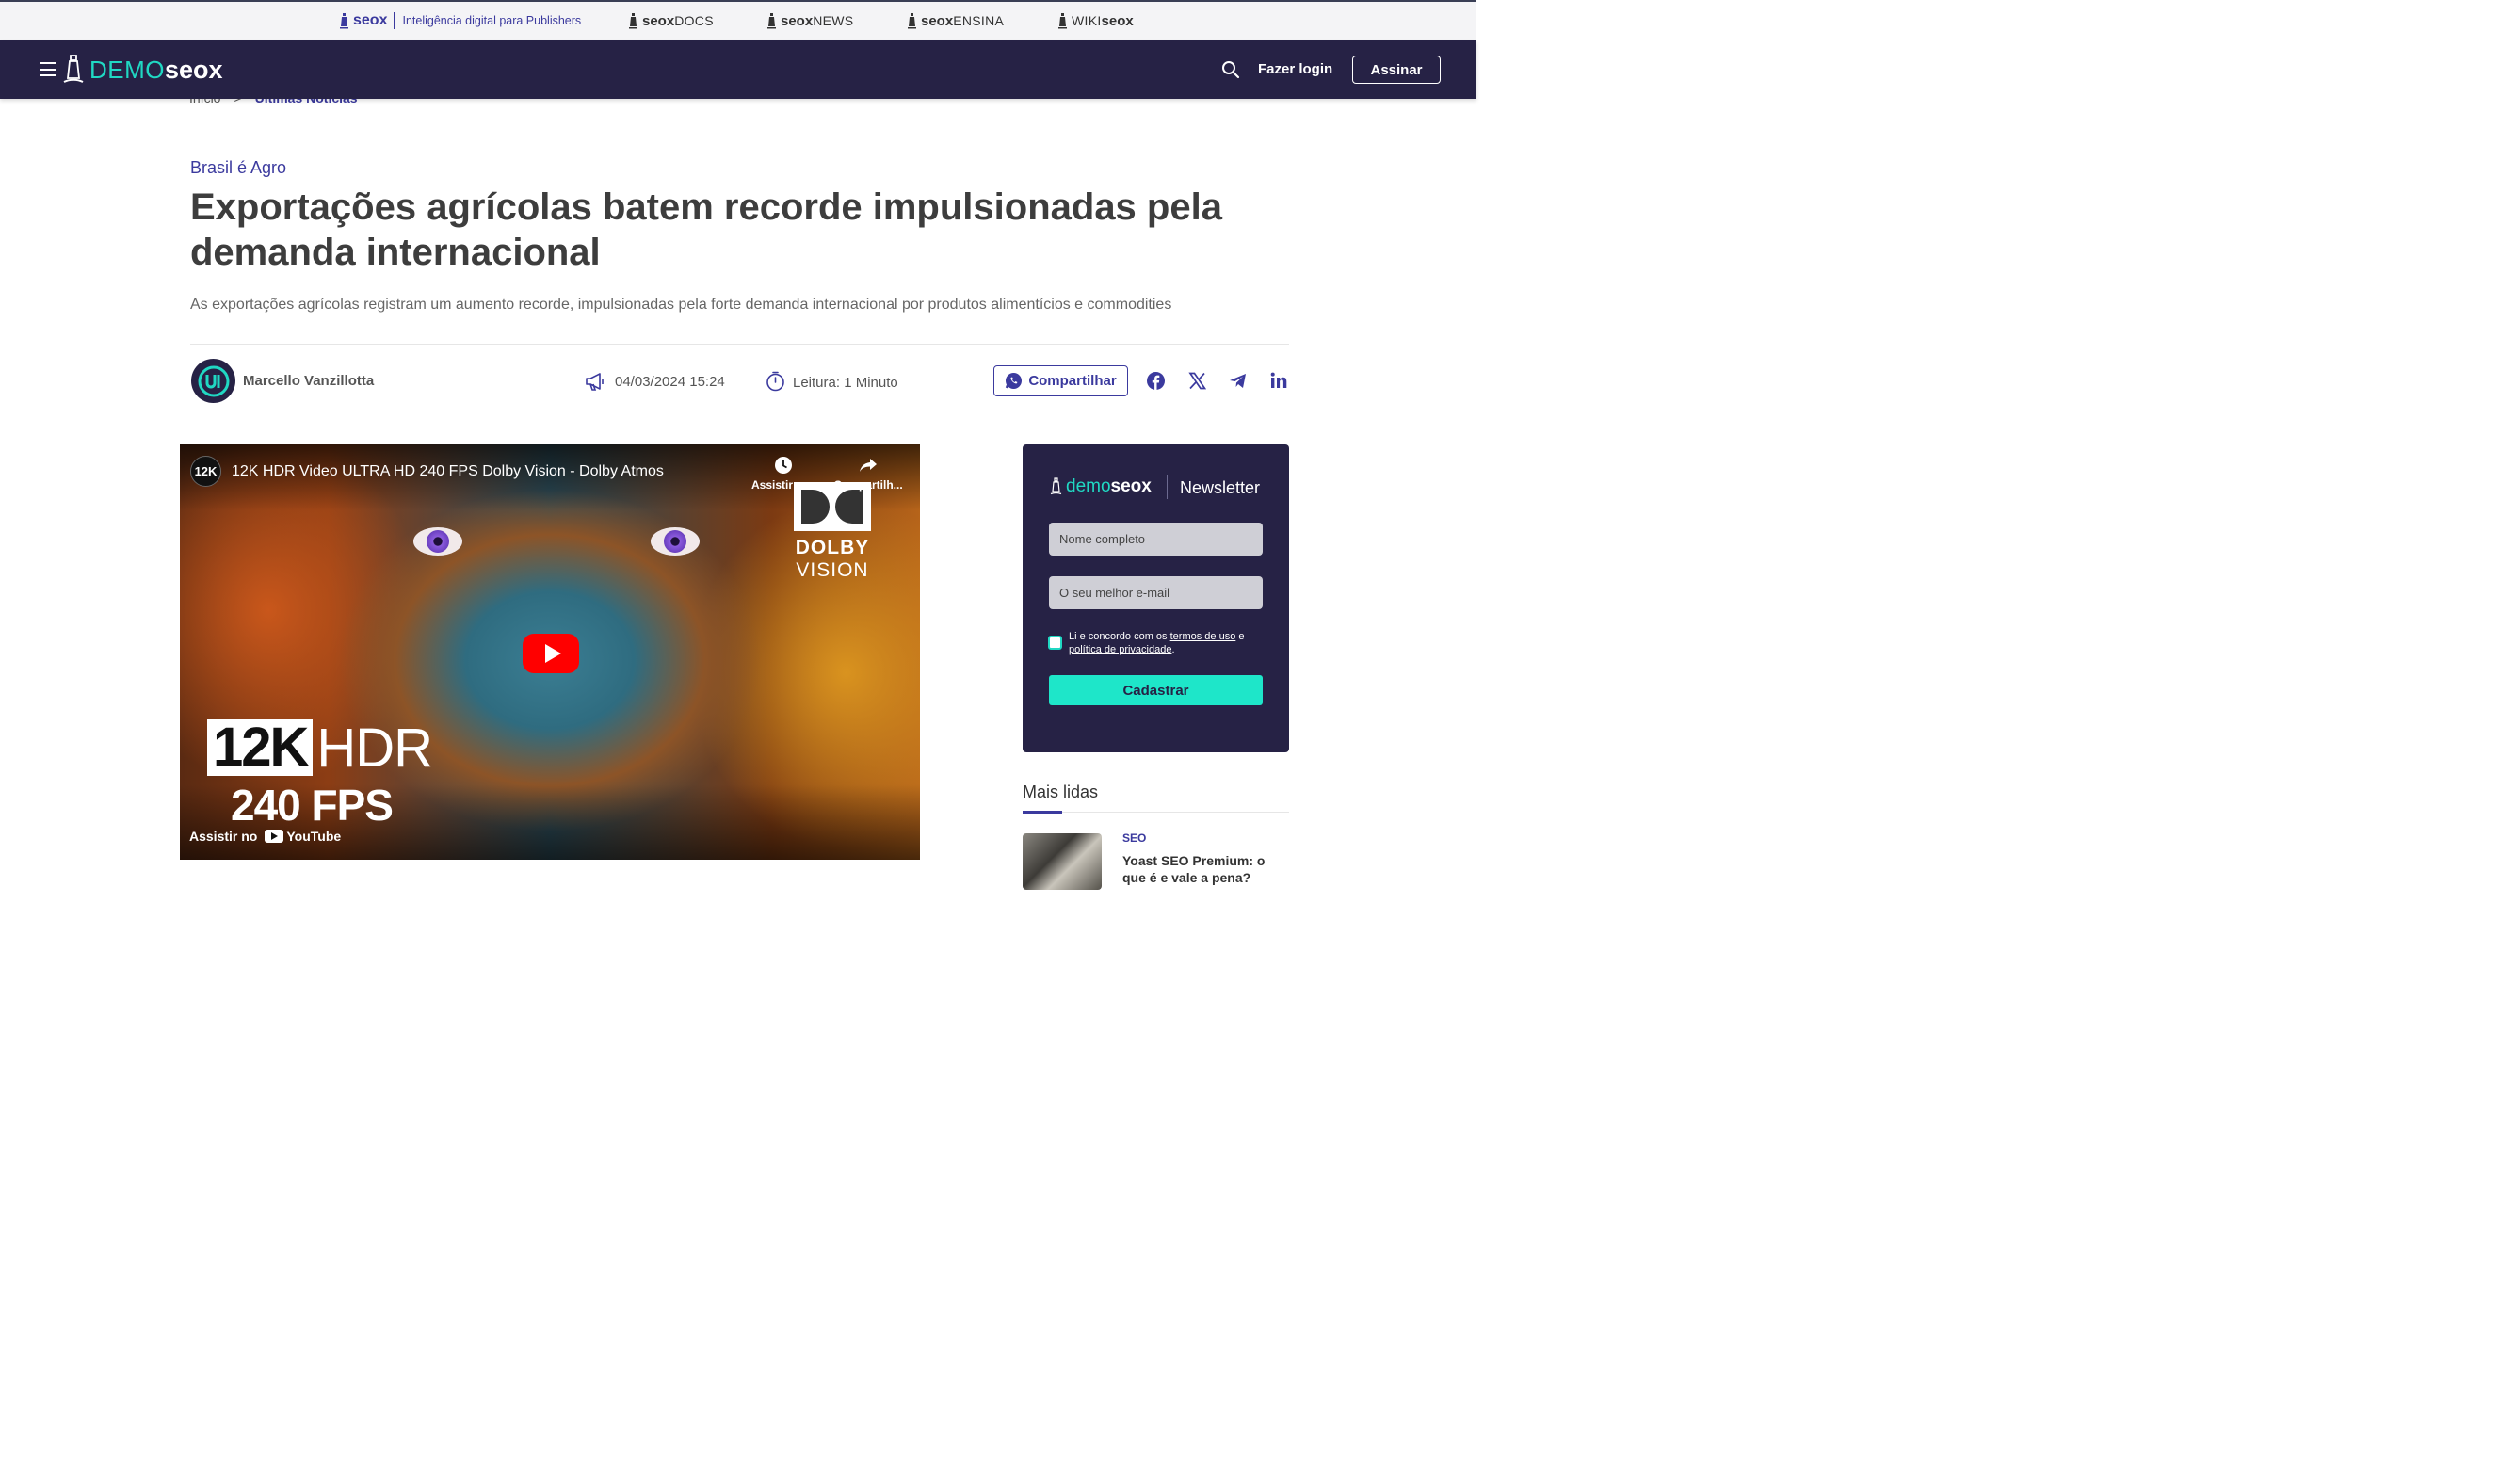 The width and height of the screenshot is (2500, 1484). I want to click on facebook-icon, so click(1156, 381).